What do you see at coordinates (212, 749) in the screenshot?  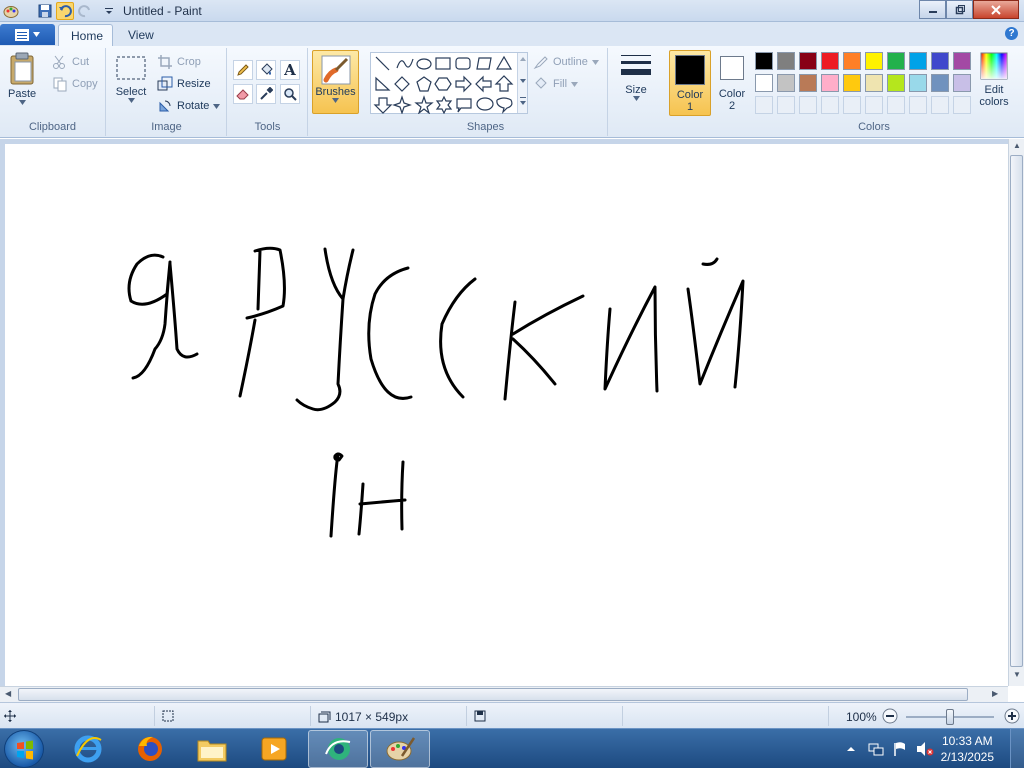 I see `file-explorer-taskbar-button` at bounding box center [212, 749].